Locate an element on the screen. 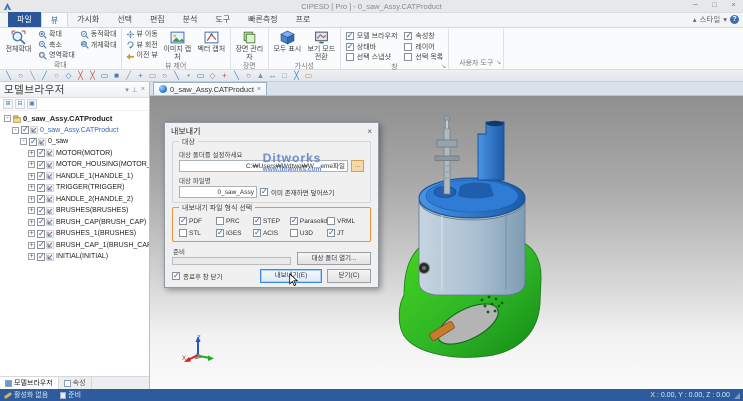 Image resolution: width=743 pixels, height=401 pixels. format-checkbox-jt: JT is located at coordinates (345, 232).